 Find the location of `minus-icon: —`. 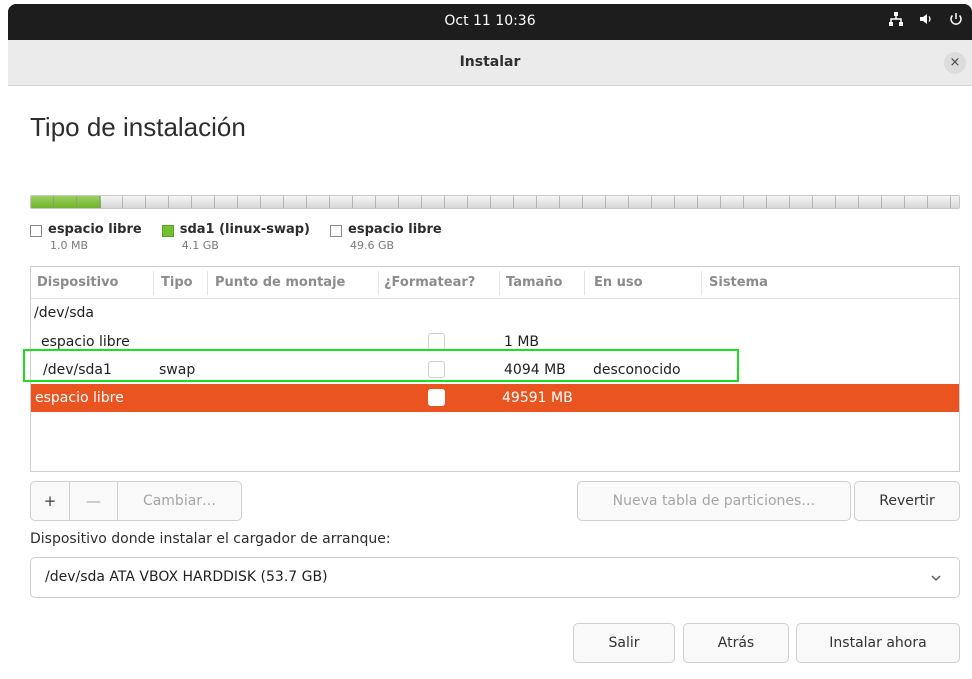

minus-icon: — is located at coordinates (93, 501).